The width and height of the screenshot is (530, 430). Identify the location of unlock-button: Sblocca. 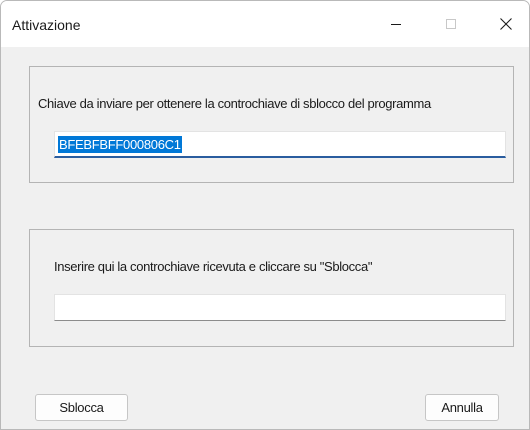
(81, 407).